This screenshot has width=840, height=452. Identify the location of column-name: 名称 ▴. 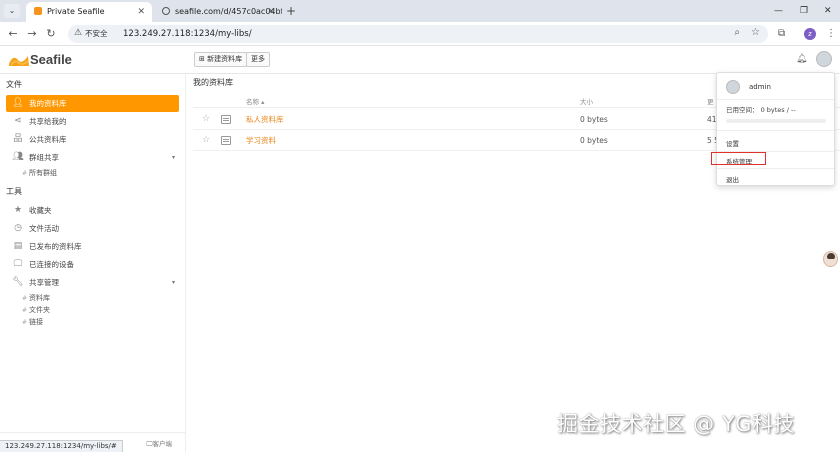
(255, 101).